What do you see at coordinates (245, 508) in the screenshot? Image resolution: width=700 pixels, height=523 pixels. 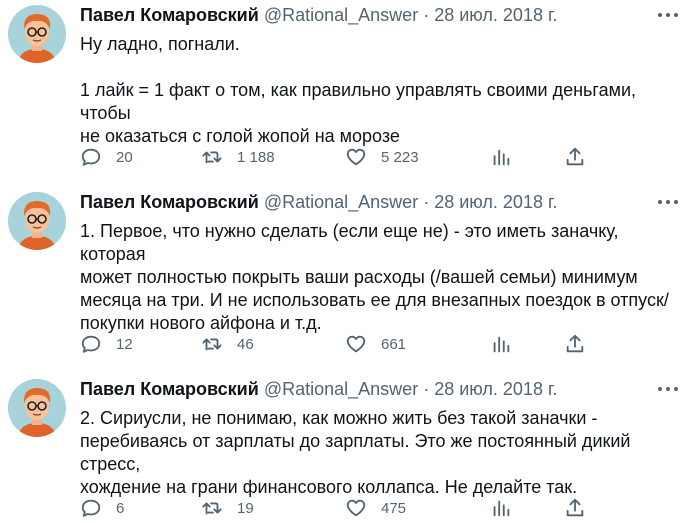 I see `retweet-count: 19` at bounding box center [245, 508].